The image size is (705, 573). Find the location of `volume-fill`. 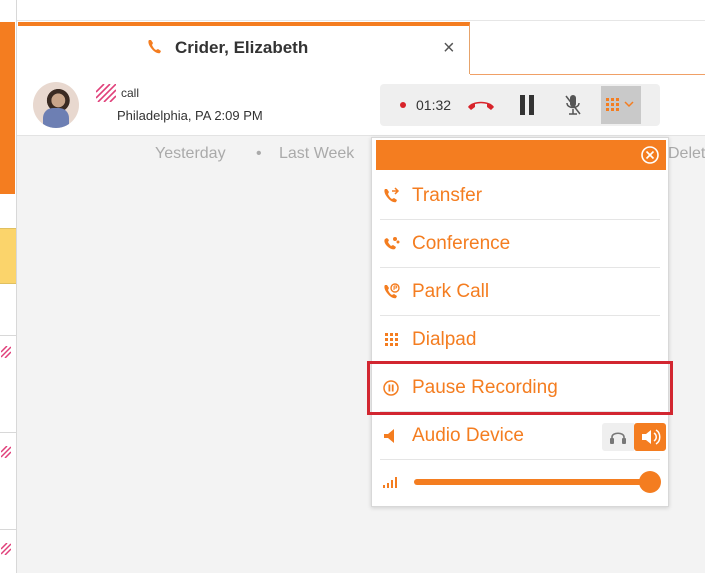

volume-fill is located at coordinates (532, 482).